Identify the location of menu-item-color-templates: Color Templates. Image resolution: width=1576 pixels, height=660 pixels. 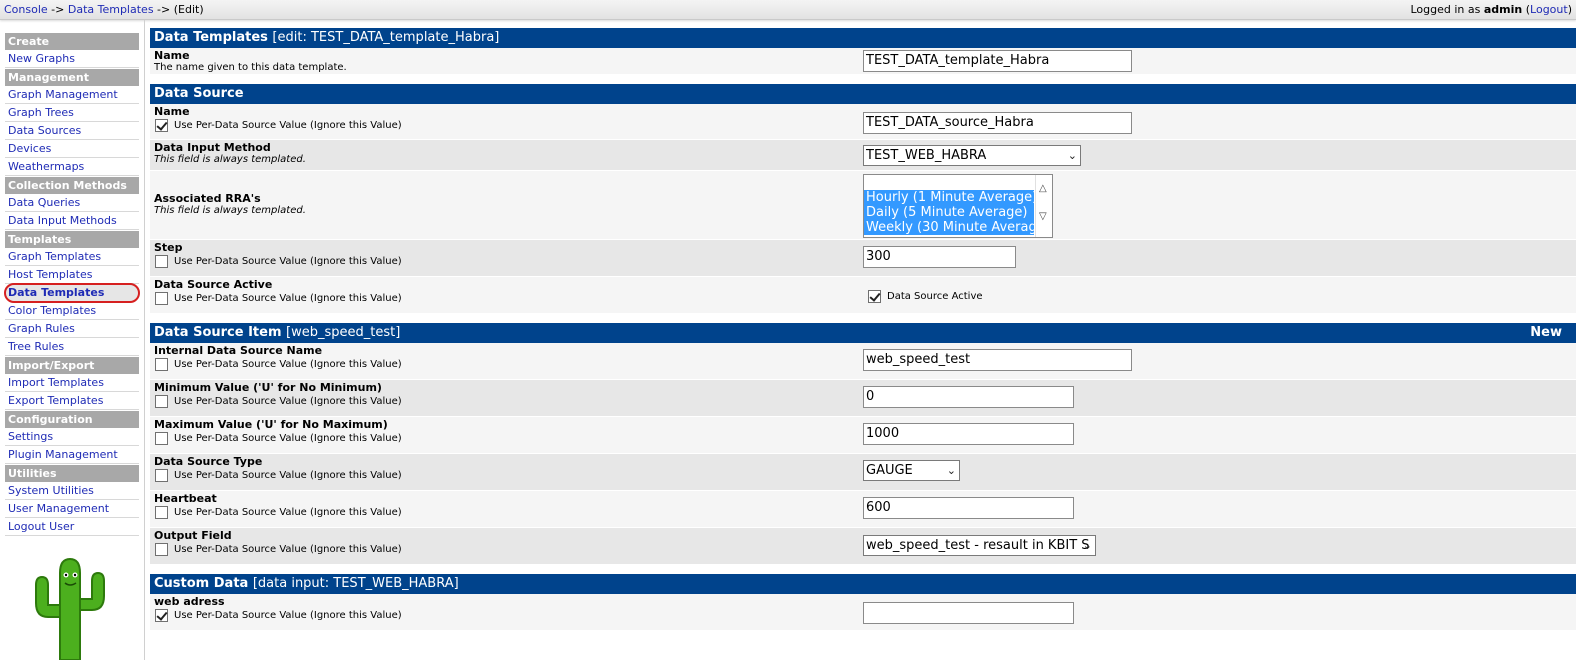
(72, 311).